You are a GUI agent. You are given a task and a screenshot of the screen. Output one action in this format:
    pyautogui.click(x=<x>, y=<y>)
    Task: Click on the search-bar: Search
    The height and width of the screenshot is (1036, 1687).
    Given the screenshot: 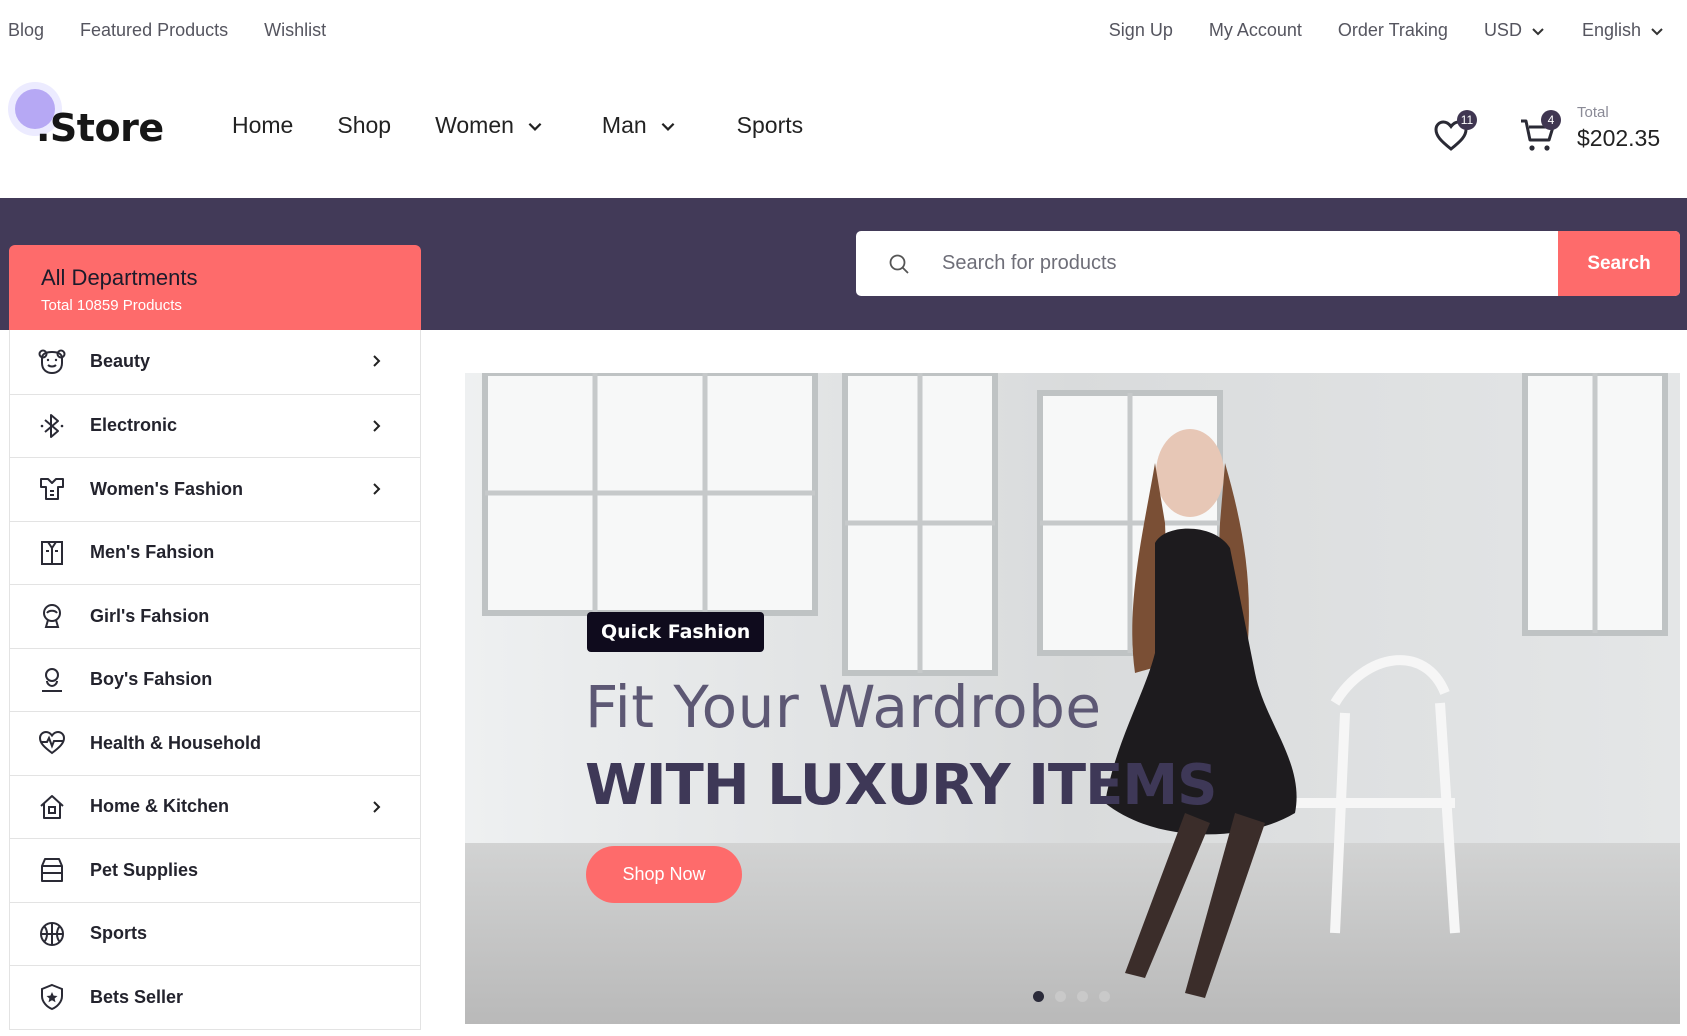 What is the action you would take?
    pyautogui.click(x=1268, y=263)
    